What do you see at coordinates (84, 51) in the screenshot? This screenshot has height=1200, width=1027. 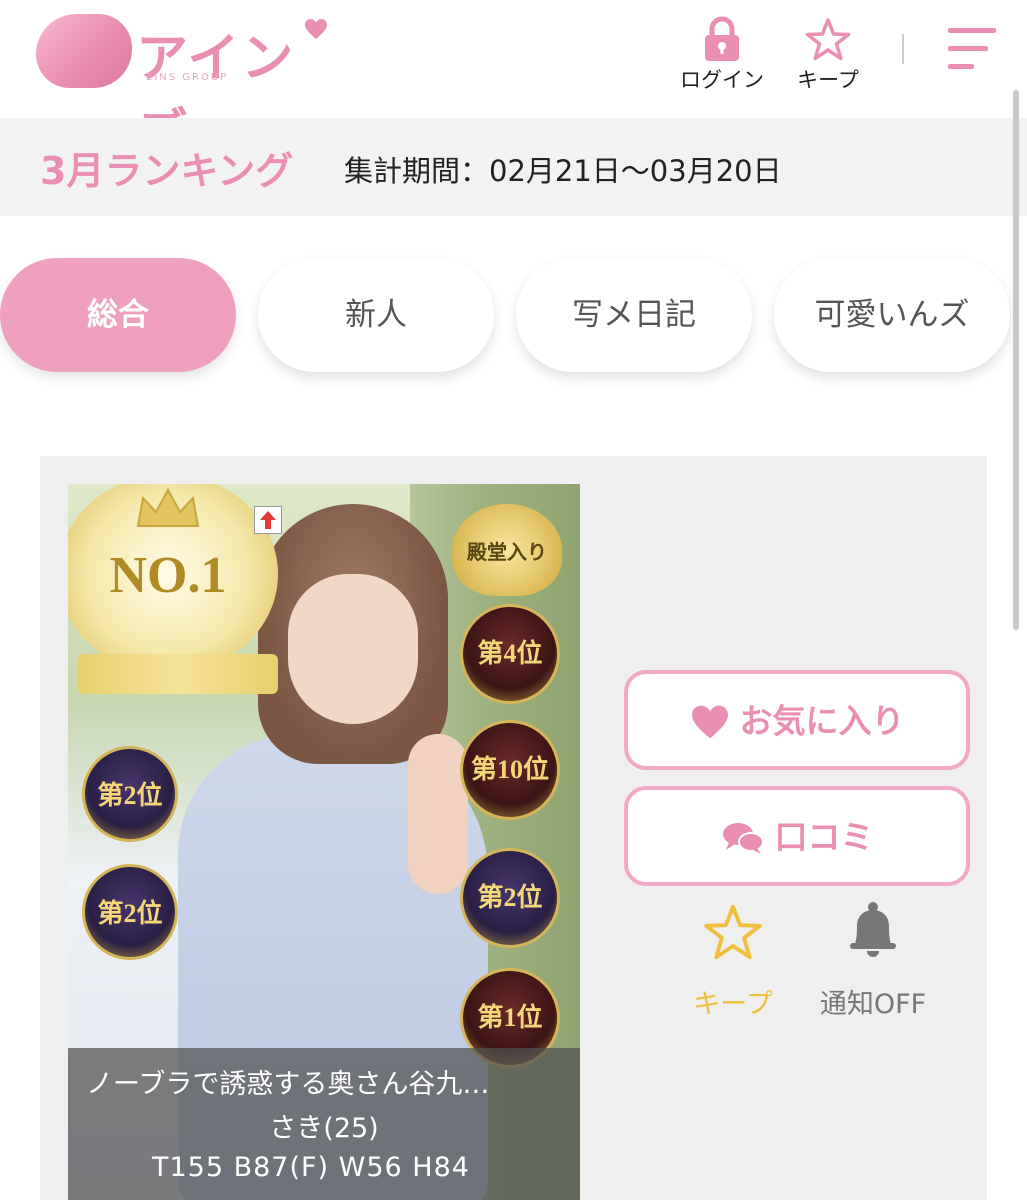 I see `logo-mark` at bounding box center [84, 51].